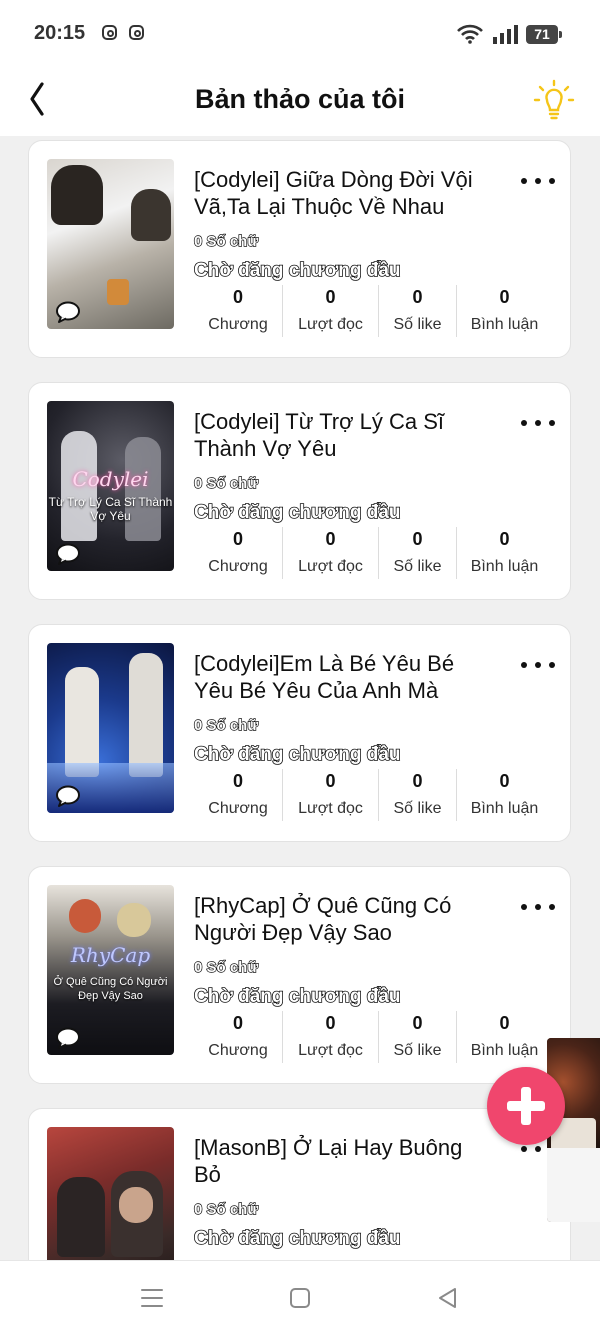 This screenshot has height=1334, width=600. Describe the element at coordinates (448, 1298) in the screenshot. I see `back-triangle-icon` at that location.